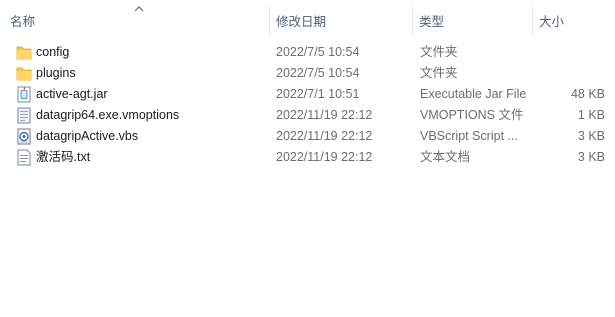 This screenshot has height=317, width=615. Describe the element at coordinates (552, 22) in the screenshot. I see `column-header-size-label: 大小` at that location.